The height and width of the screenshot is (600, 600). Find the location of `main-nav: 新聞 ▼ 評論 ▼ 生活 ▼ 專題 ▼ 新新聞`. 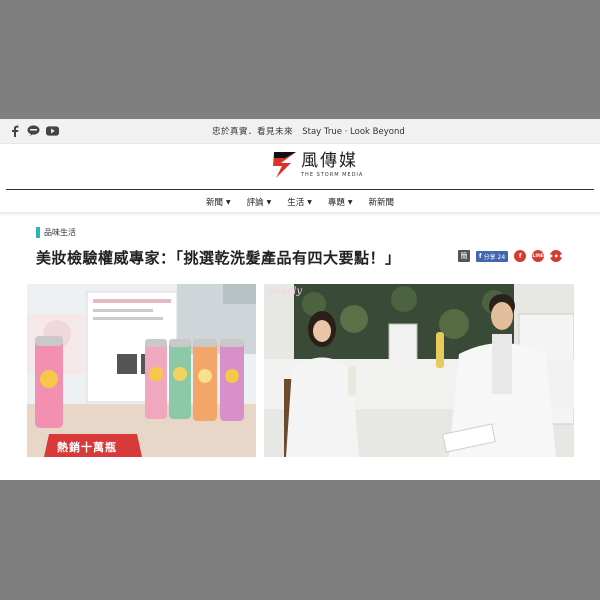

main-nav: 新聞 ▼ 評論 ▼ 生活 ▼ 專題 ▼ 新新聞 is located at coordinates (300, 202).